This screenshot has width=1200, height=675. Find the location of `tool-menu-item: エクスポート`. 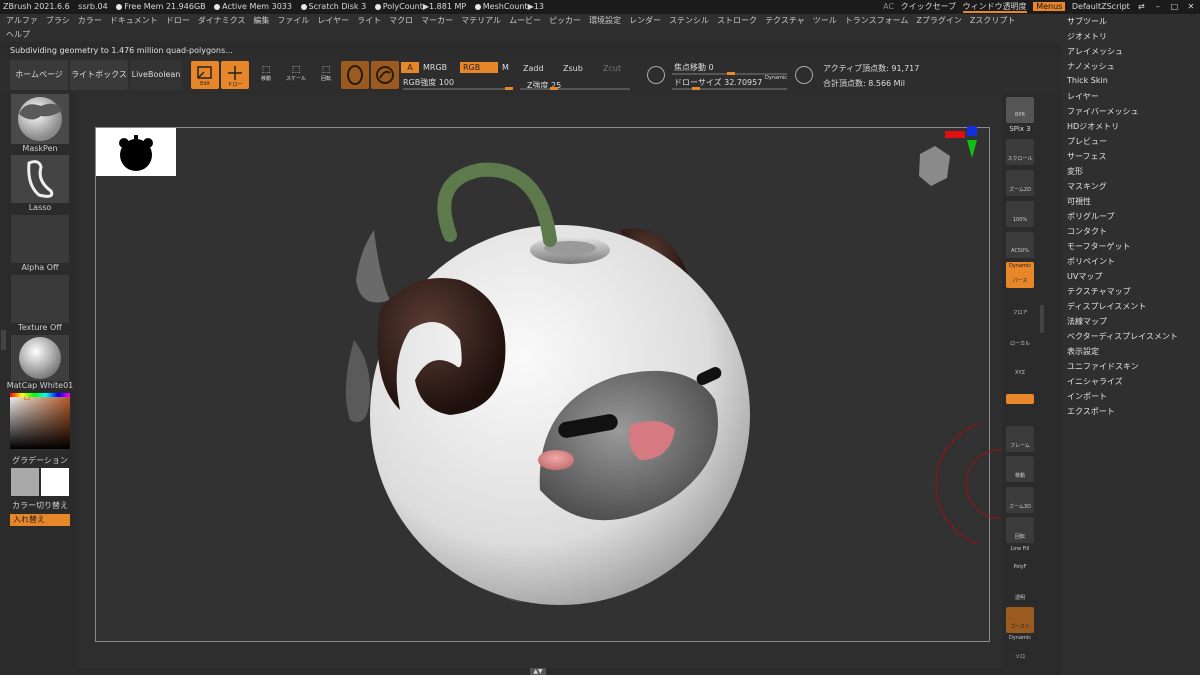

tool-menu-item: エクスポート is located at coordinates (1091, 411).